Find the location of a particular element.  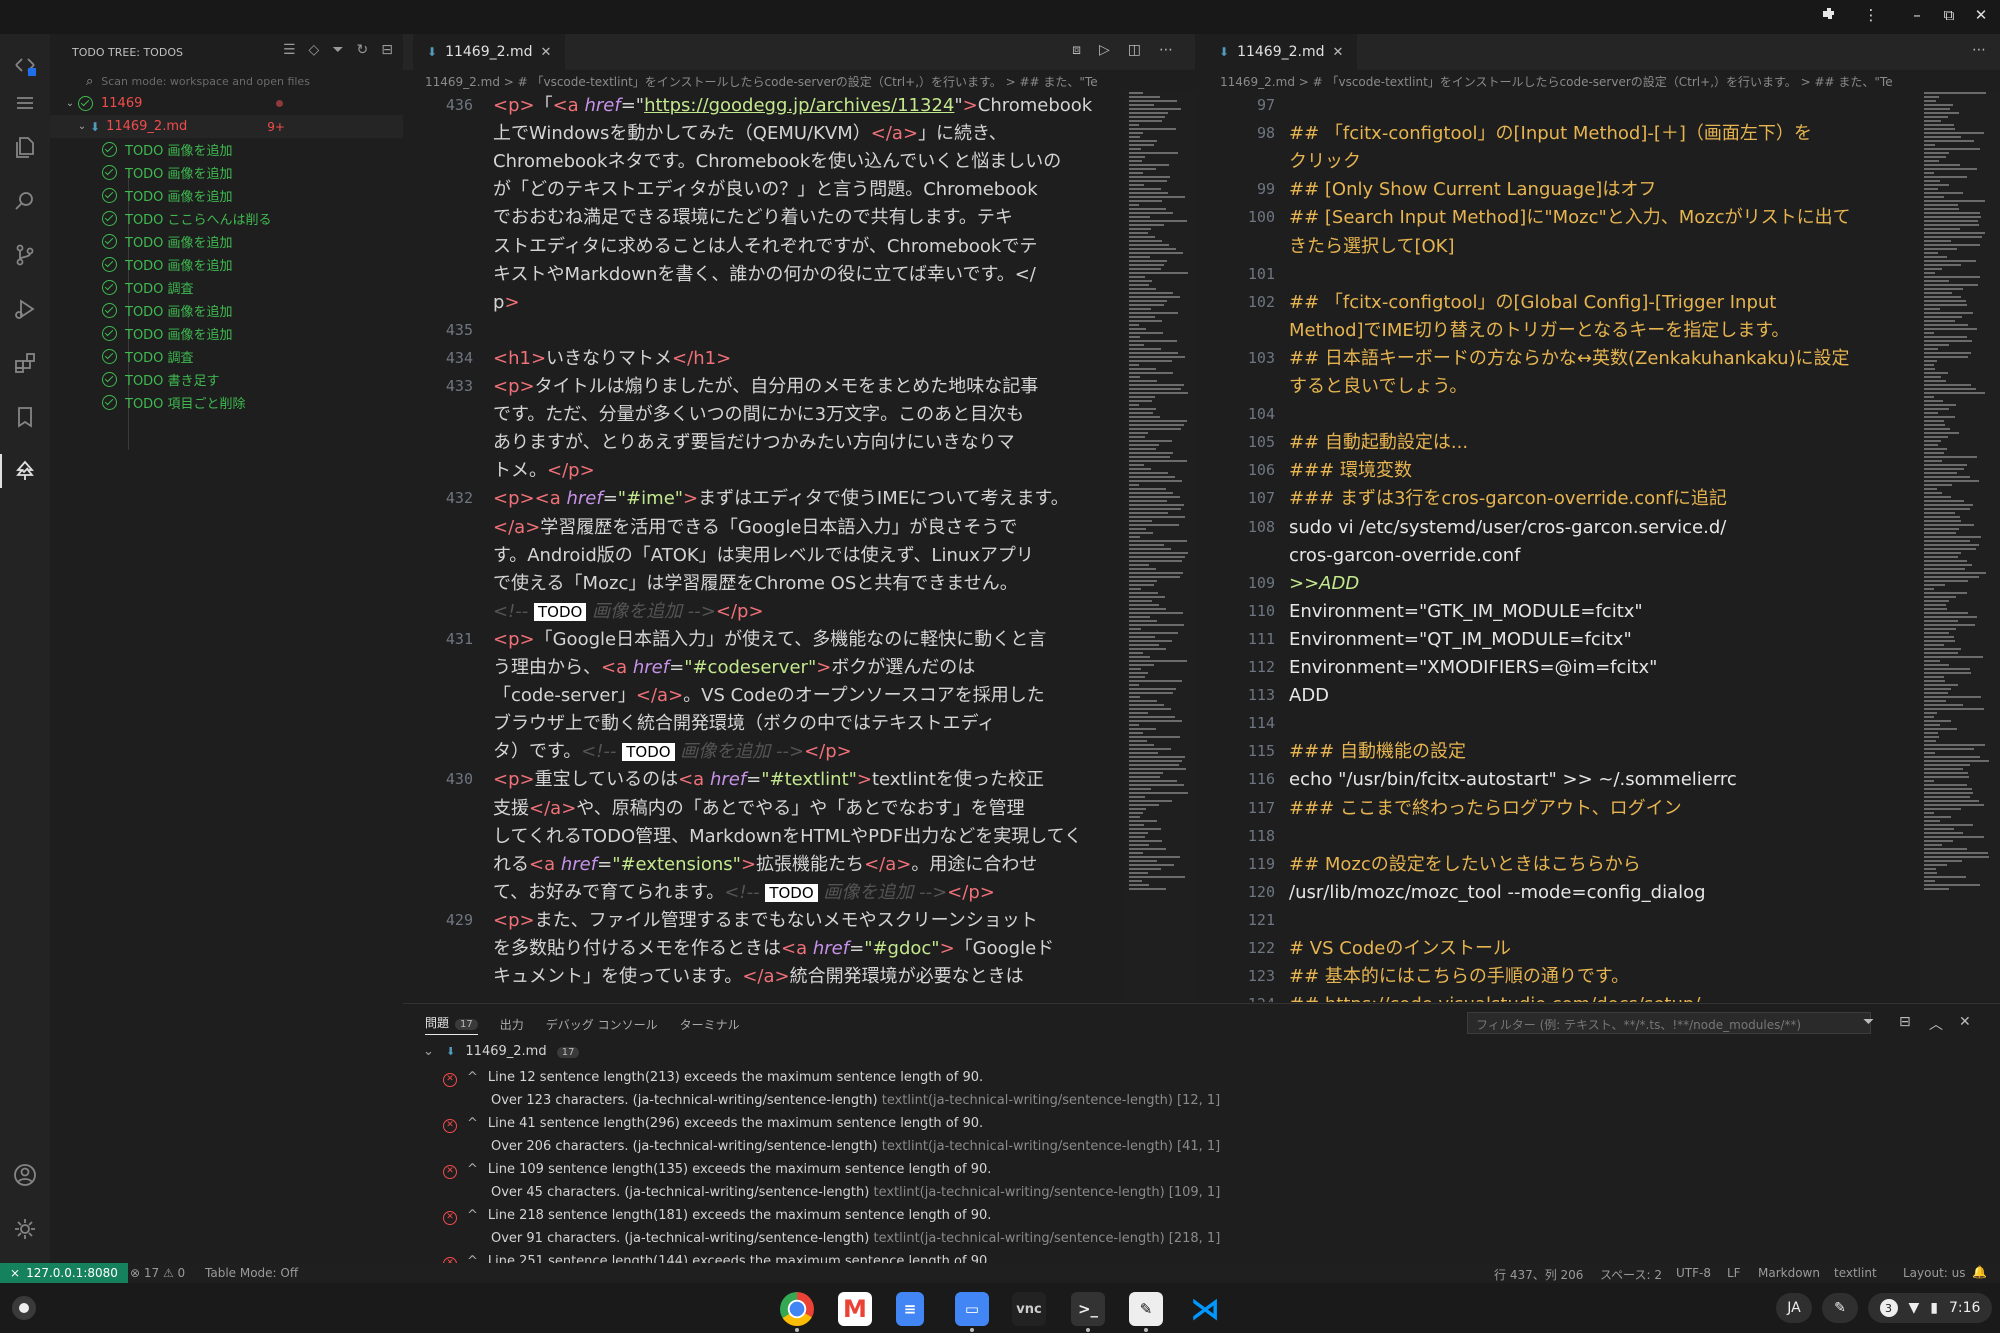

files-app-icon: ▭ is located at coordinates (972, 1309).